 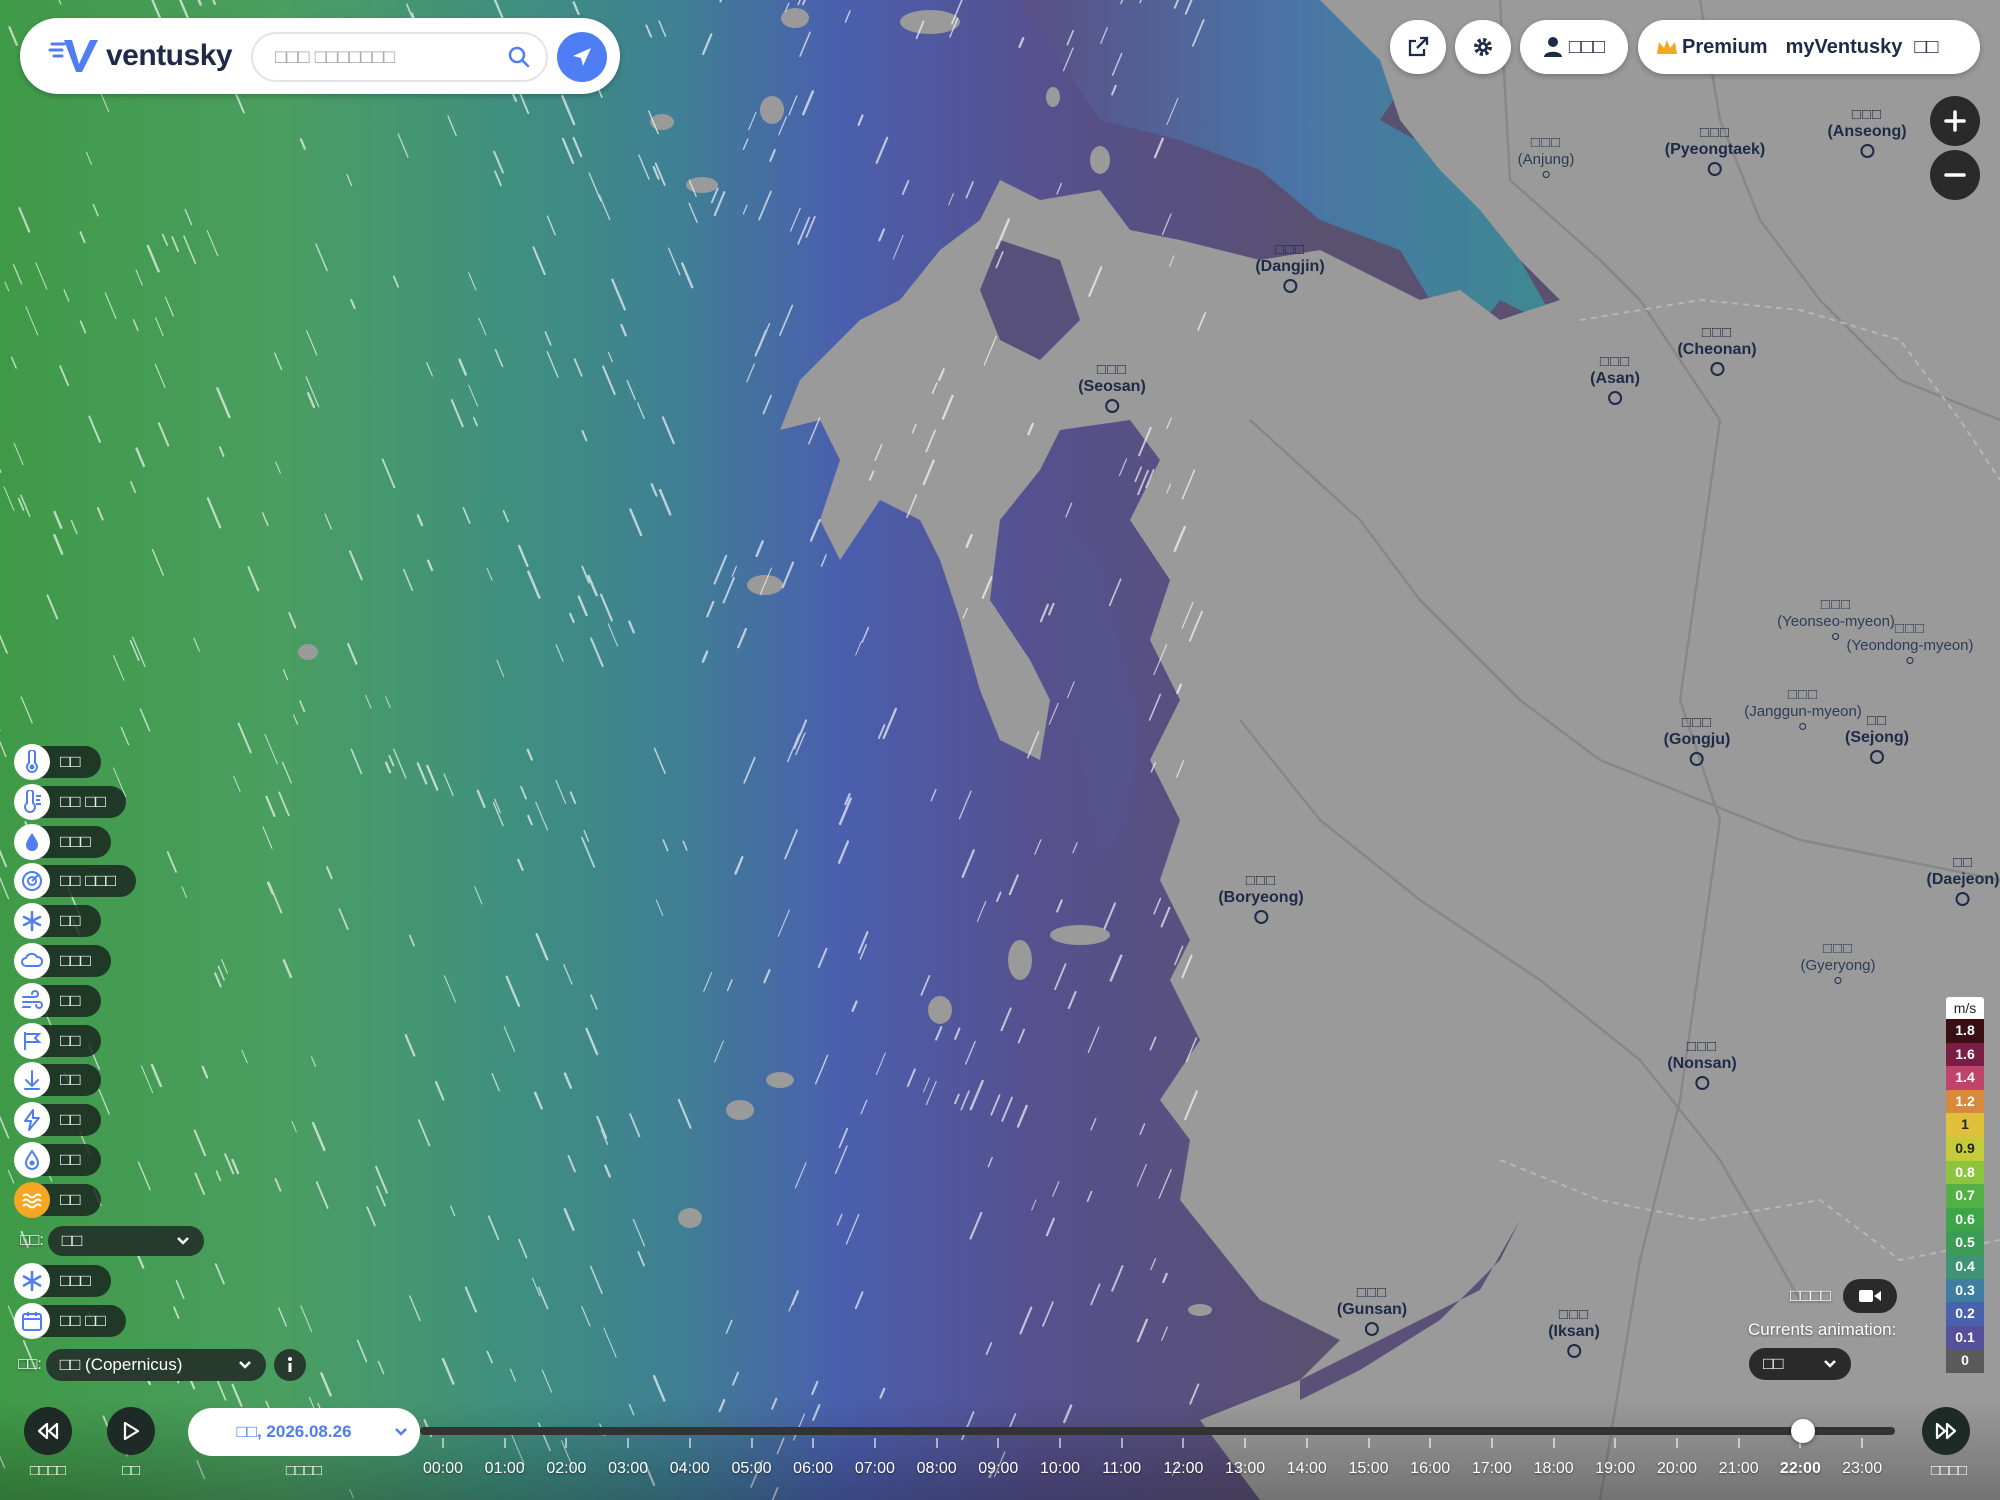 I want to click on city-label: □□□ (Dangjin), so click(x=1290, y=267).